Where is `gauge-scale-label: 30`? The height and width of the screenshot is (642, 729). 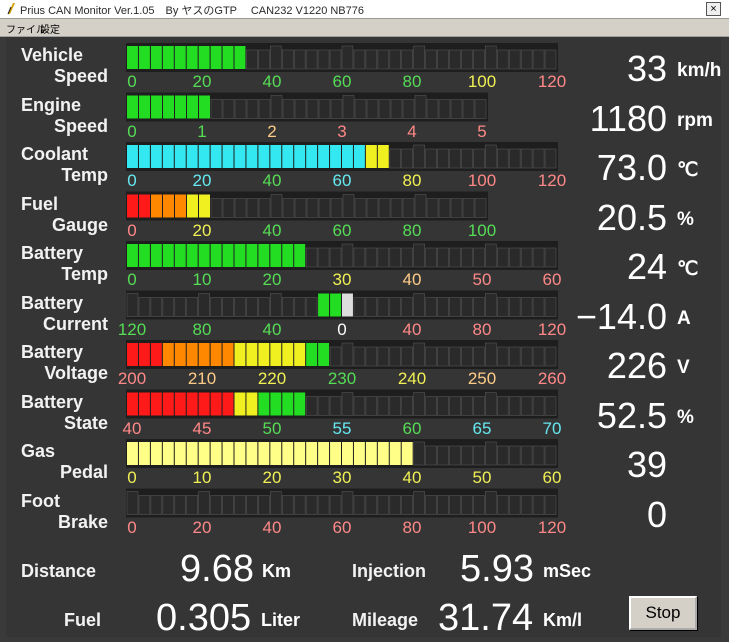 gauge-scale-label: 30 is located at coordinates (342, 279).